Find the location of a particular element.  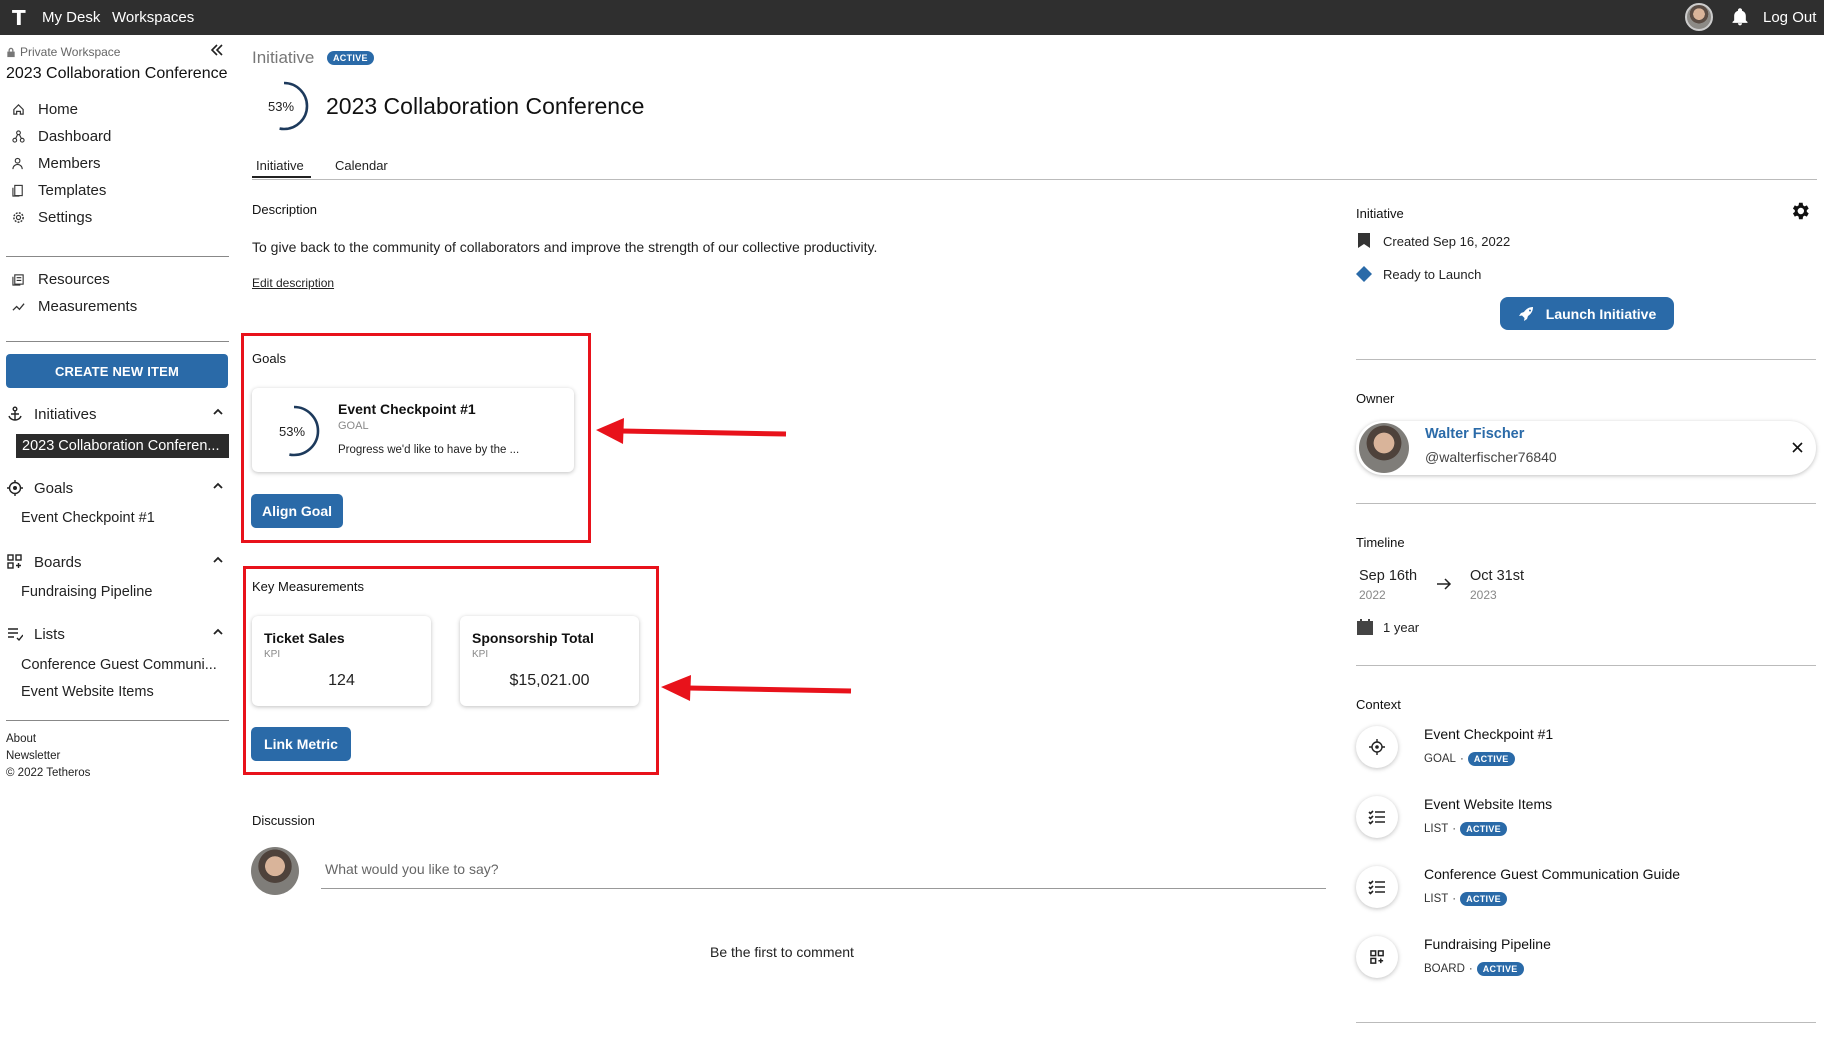

context-item-title: Fundraising Pipeline is located at coordinates (1487, 944).